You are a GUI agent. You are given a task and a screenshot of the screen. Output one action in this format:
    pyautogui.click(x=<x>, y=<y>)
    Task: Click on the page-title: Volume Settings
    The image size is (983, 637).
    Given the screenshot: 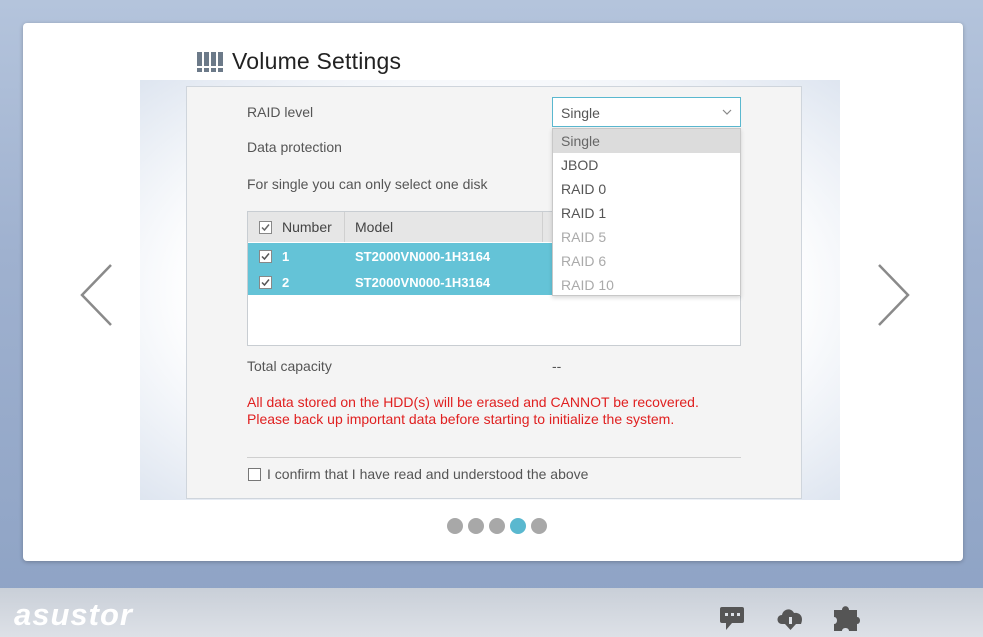 What is the action you would take?
    pyautogui.click(x=317, y=61)
    